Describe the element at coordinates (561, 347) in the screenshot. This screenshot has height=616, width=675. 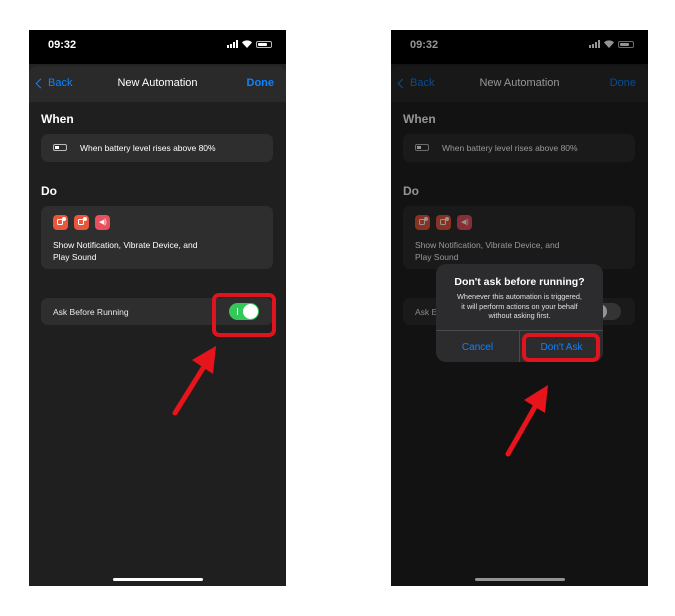
I see `dont-ask-highlight-box` at that location.